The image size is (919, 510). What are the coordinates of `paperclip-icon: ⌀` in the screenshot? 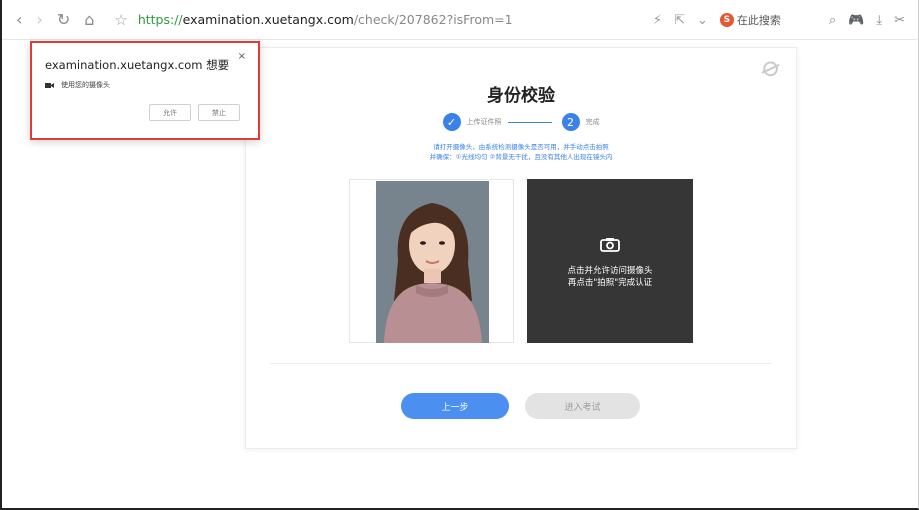 It's located at (772, 66).